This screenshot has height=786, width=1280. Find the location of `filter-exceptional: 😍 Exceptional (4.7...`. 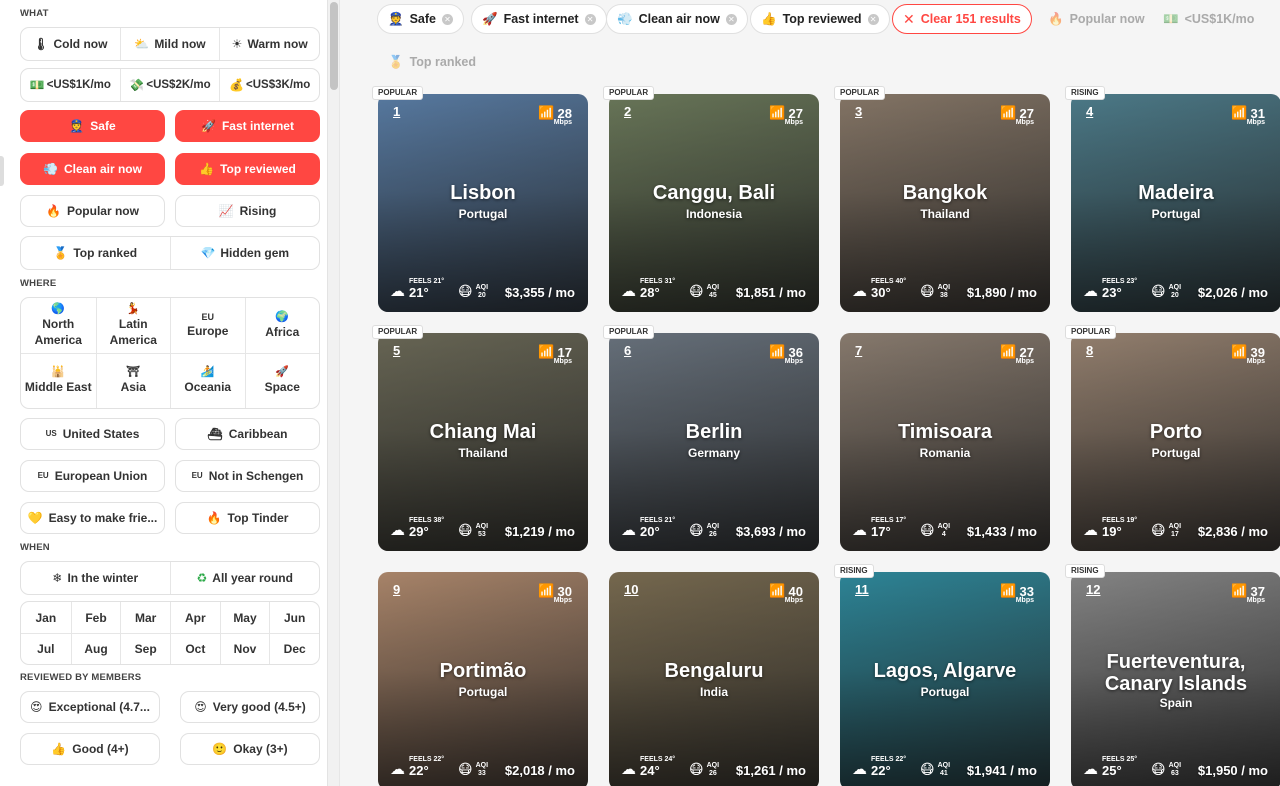

filter-exceptional: 😍 Exceptional (4.7... is located at coordinates (90, 707).